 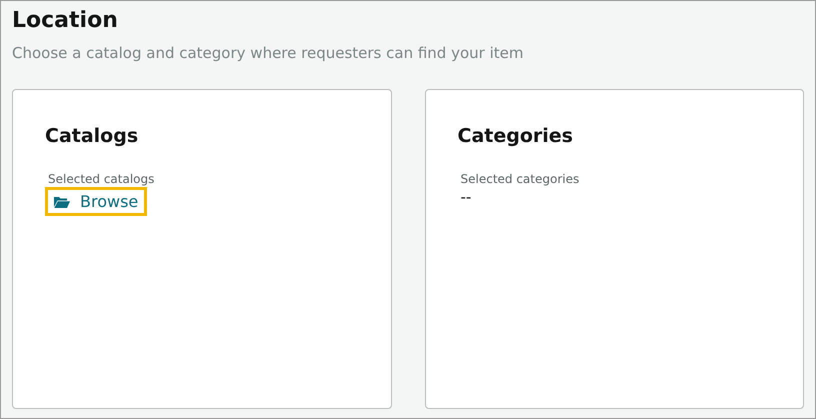 I want to click on page-title: Location, so click(x=65, y=21).